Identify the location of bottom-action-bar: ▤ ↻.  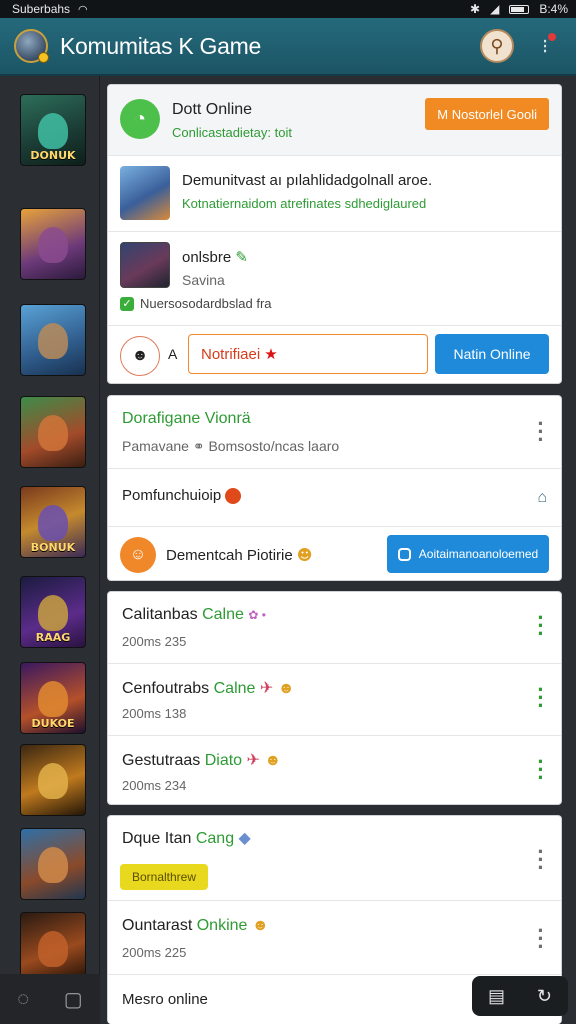
(520, 996).